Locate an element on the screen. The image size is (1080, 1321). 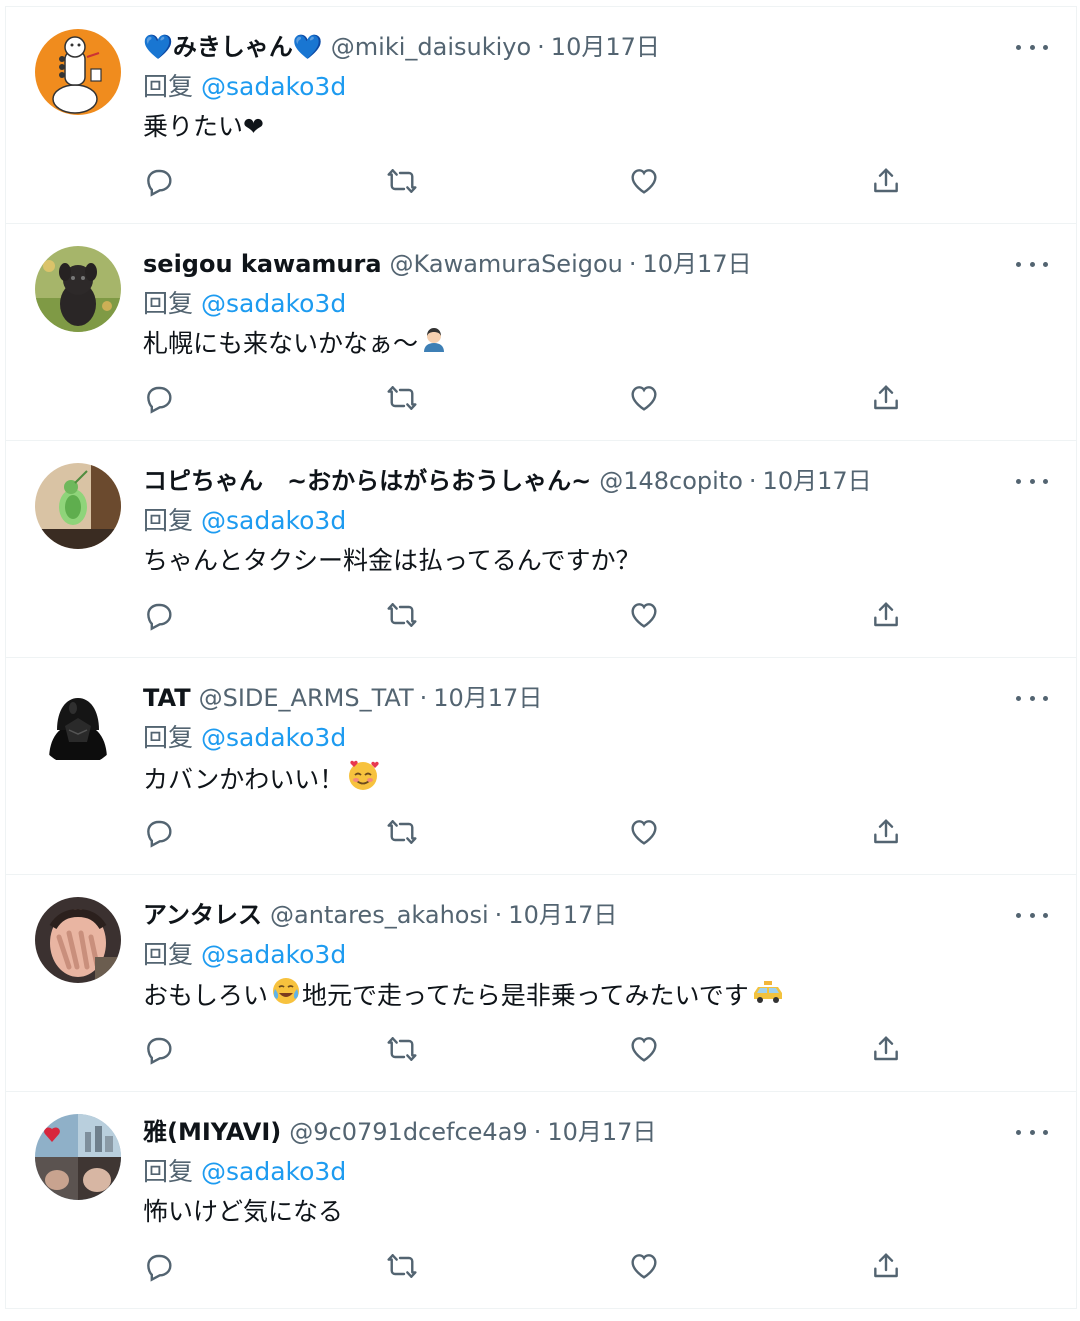
display-name: アンタレス is located at coordinates (202, 915).